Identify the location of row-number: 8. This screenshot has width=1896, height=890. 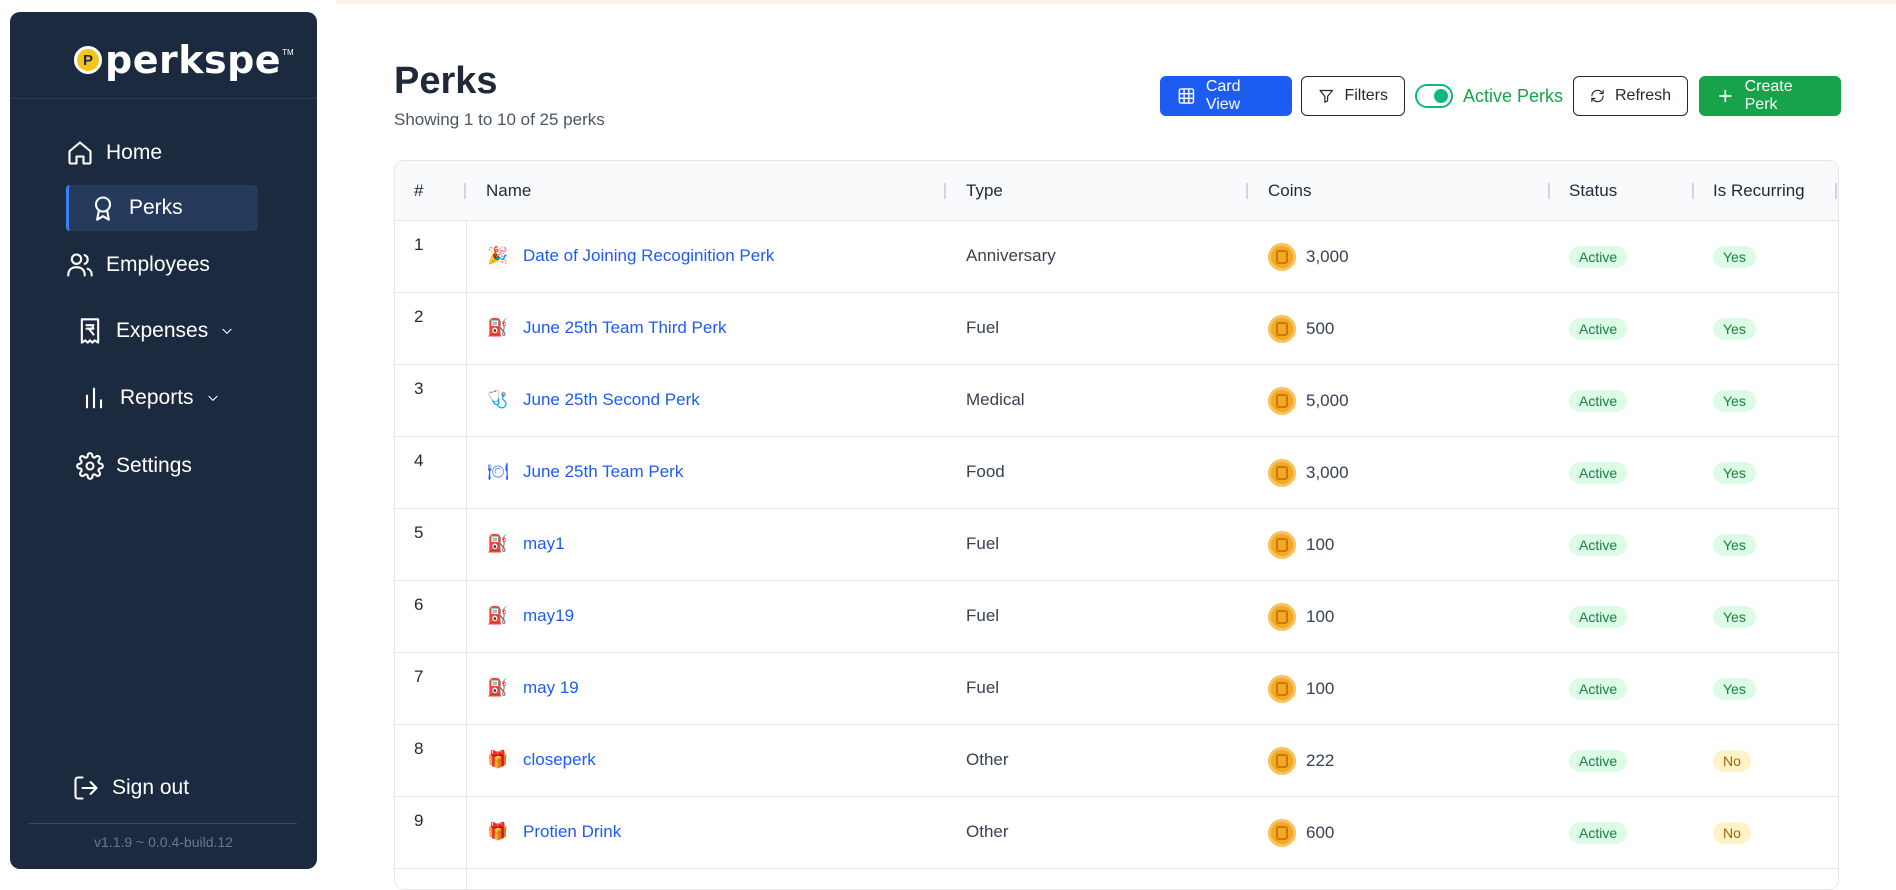
(419, 748).